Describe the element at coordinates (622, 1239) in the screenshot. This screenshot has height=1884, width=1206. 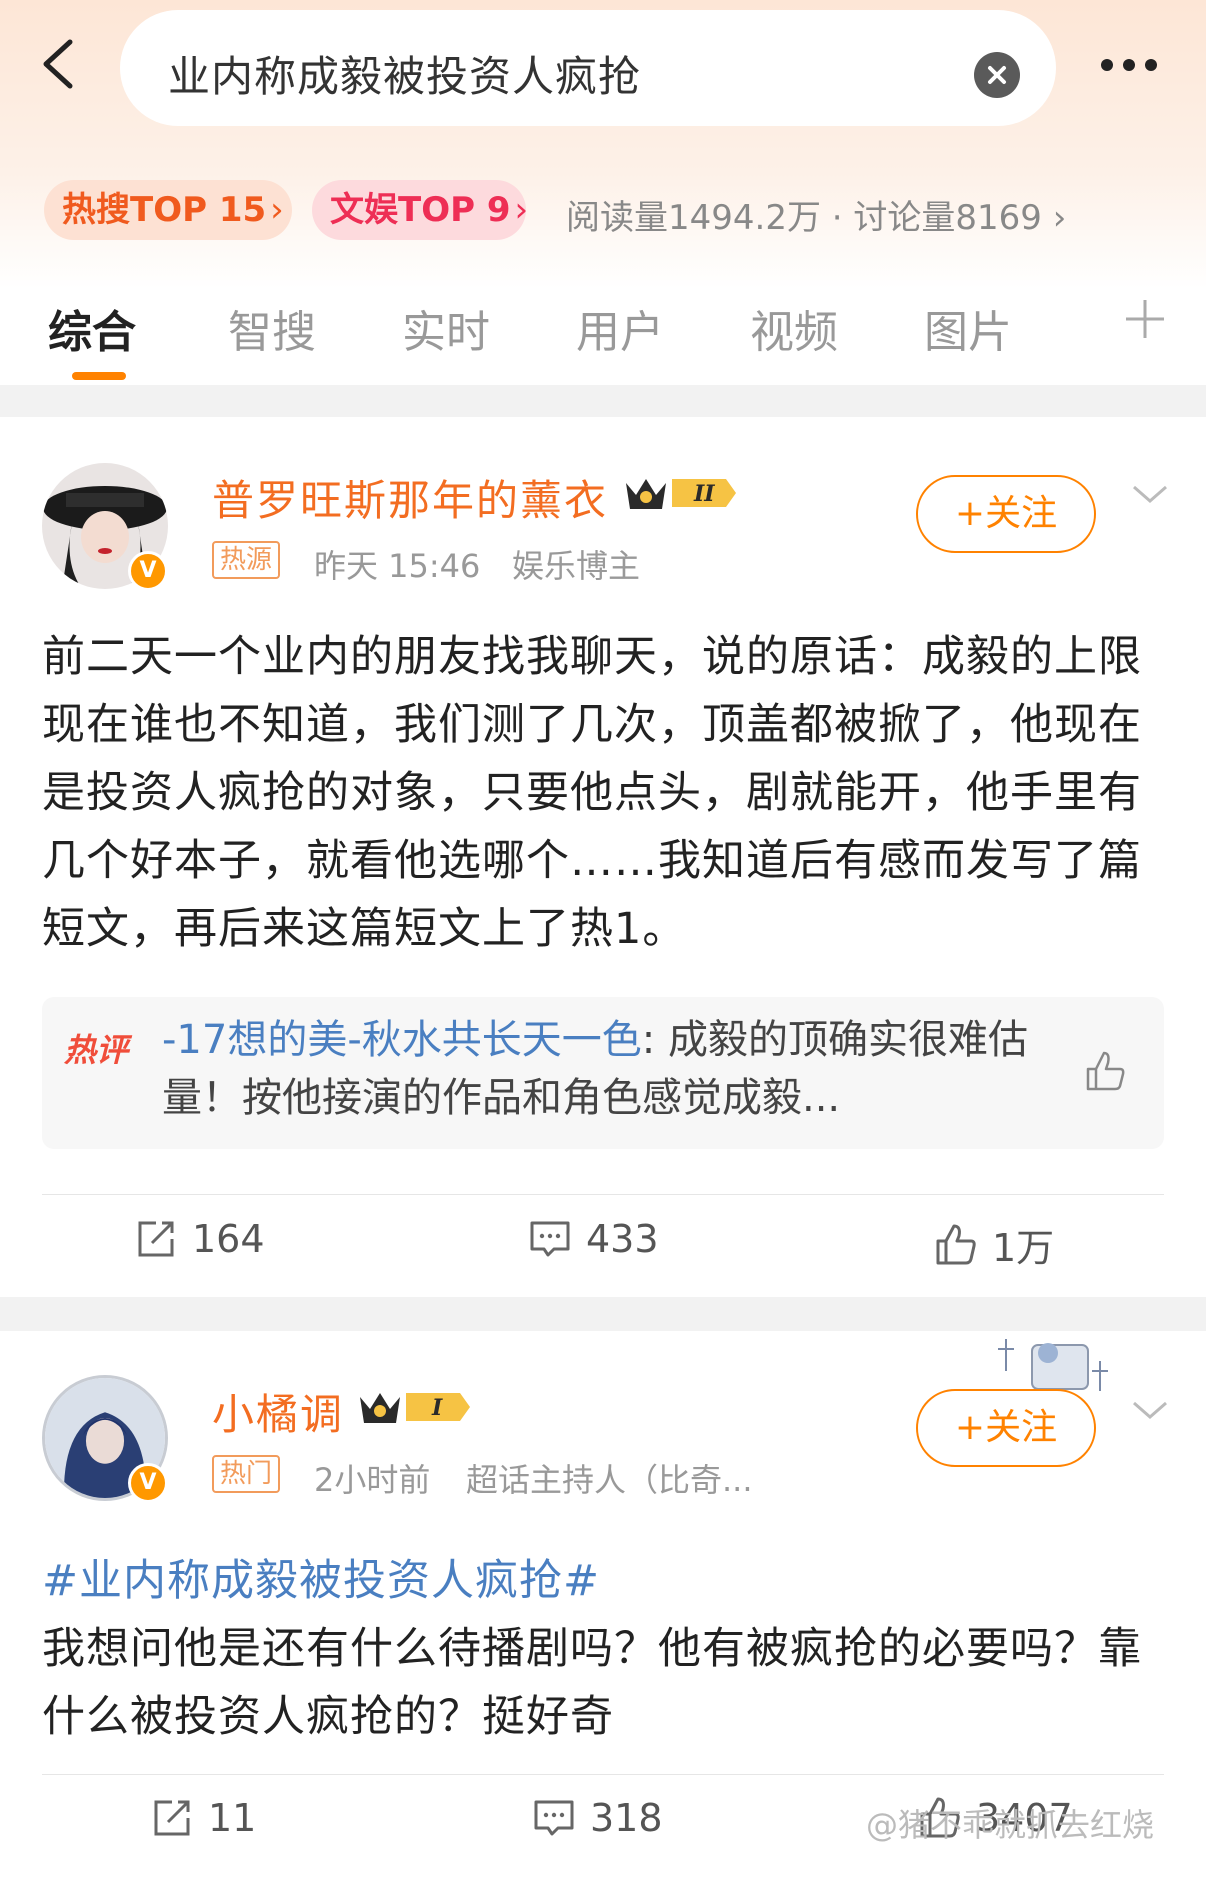
I see `comment-count: 433` at that location.